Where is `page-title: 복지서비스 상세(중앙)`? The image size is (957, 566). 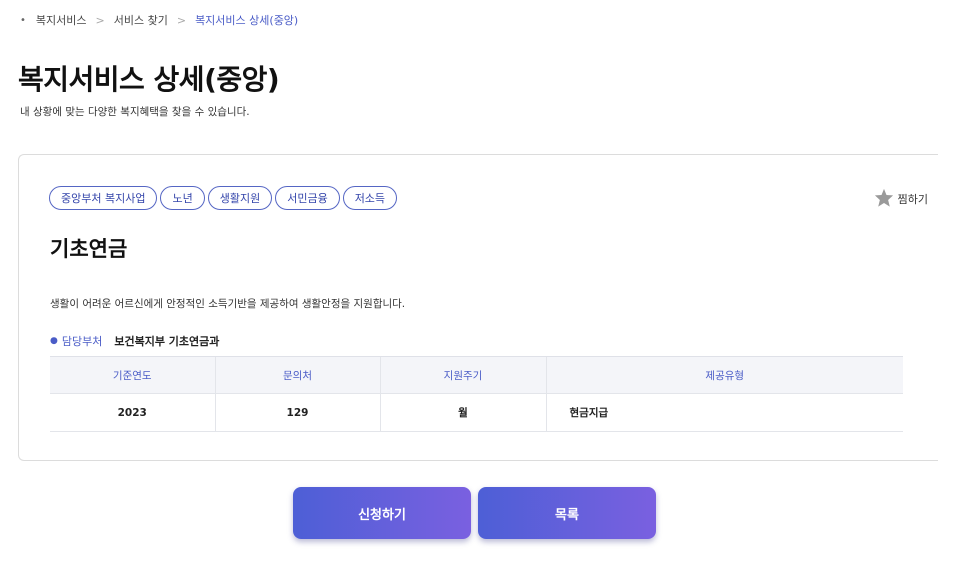
page-title: 복지서비스 상세(중앙) is located at coordinates (149, 79).